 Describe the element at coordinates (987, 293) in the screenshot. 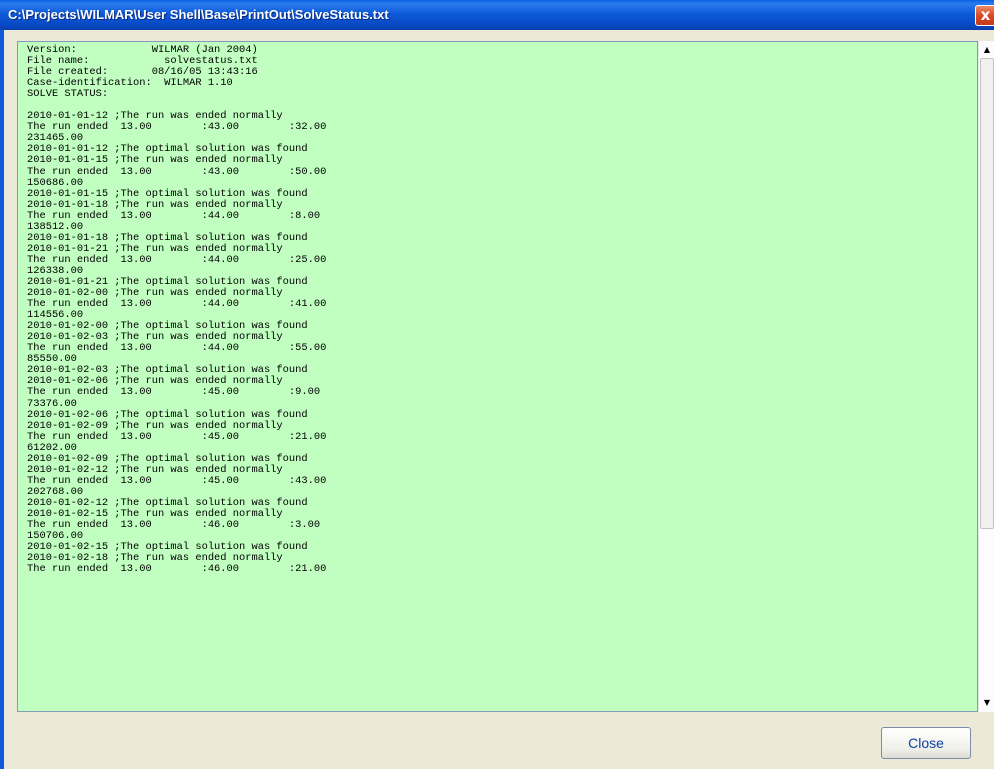

I see `scrollbar-thumb` at that location.